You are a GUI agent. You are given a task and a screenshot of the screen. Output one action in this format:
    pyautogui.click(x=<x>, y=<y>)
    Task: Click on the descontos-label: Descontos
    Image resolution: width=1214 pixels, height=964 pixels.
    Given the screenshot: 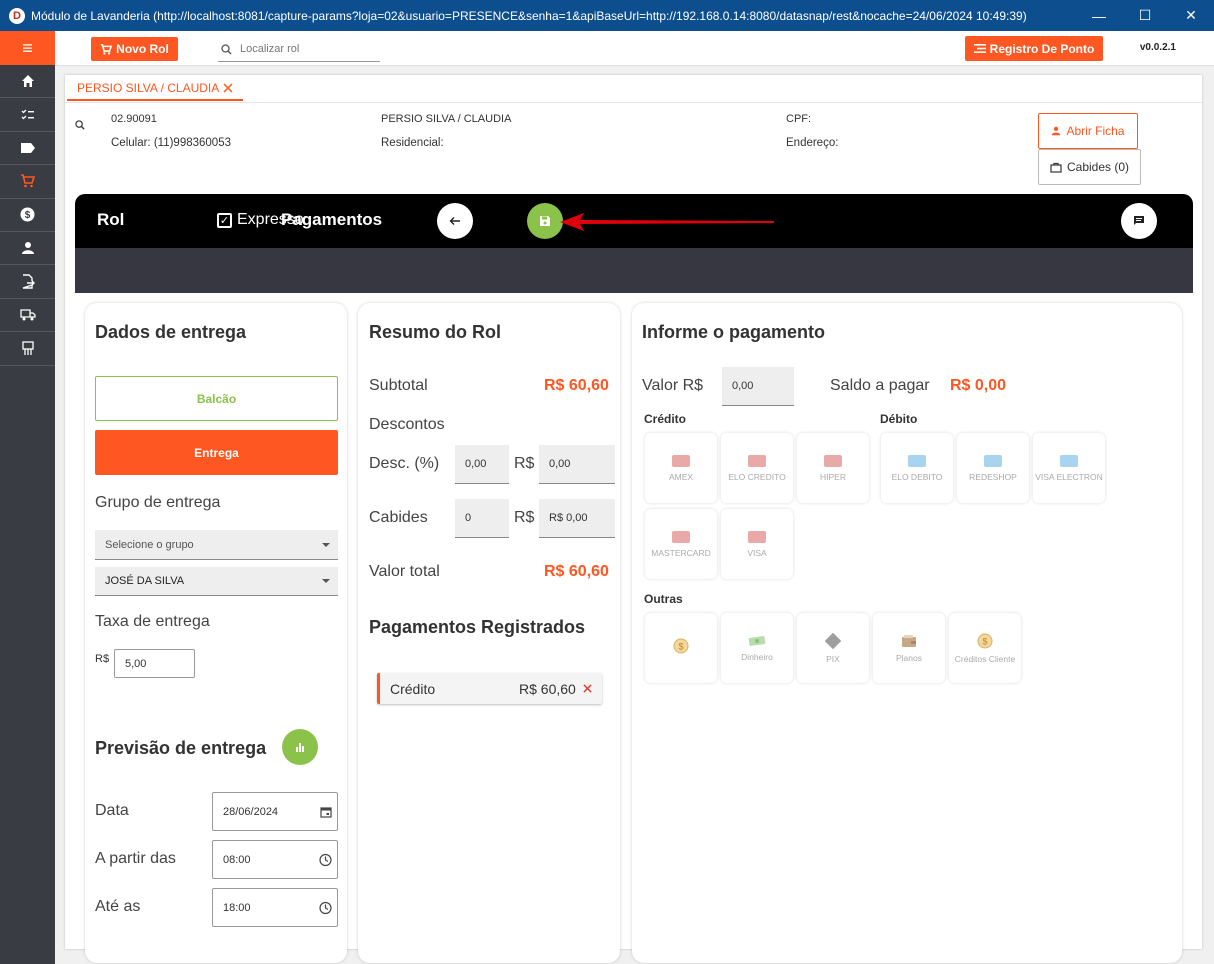 What is the action you would take?
    pyautogui.click(x=407, y=424)
    